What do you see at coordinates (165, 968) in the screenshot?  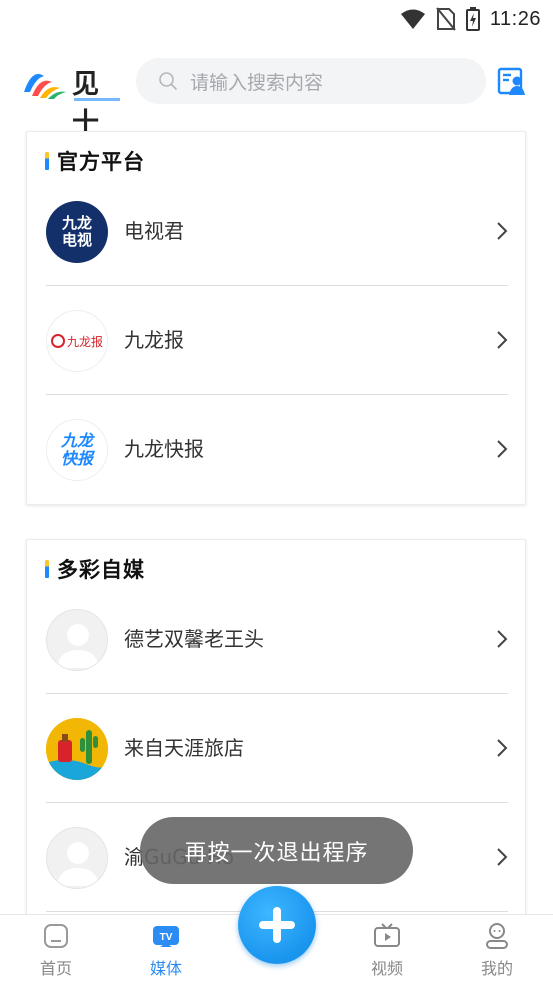 I see `nav-label: 媒体` at bounding box center [165, 968].